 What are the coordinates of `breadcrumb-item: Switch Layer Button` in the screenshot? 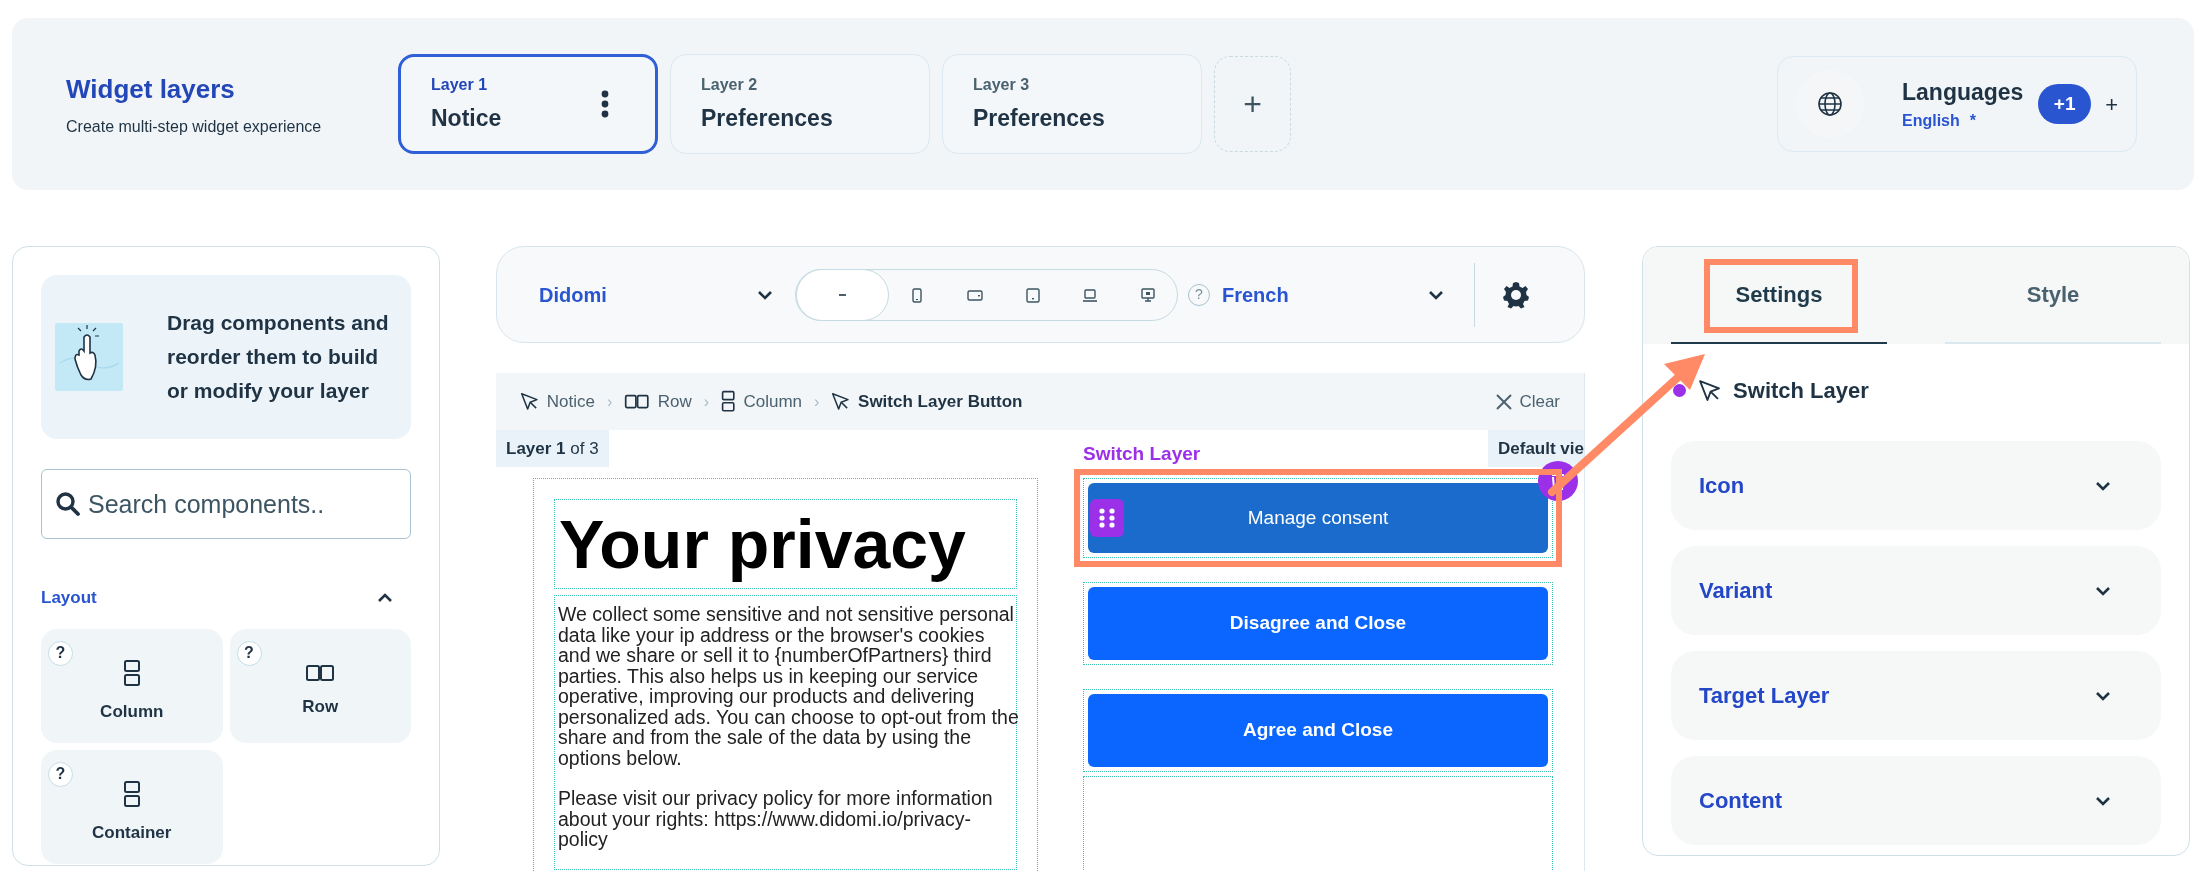 It's located at (927, 401).